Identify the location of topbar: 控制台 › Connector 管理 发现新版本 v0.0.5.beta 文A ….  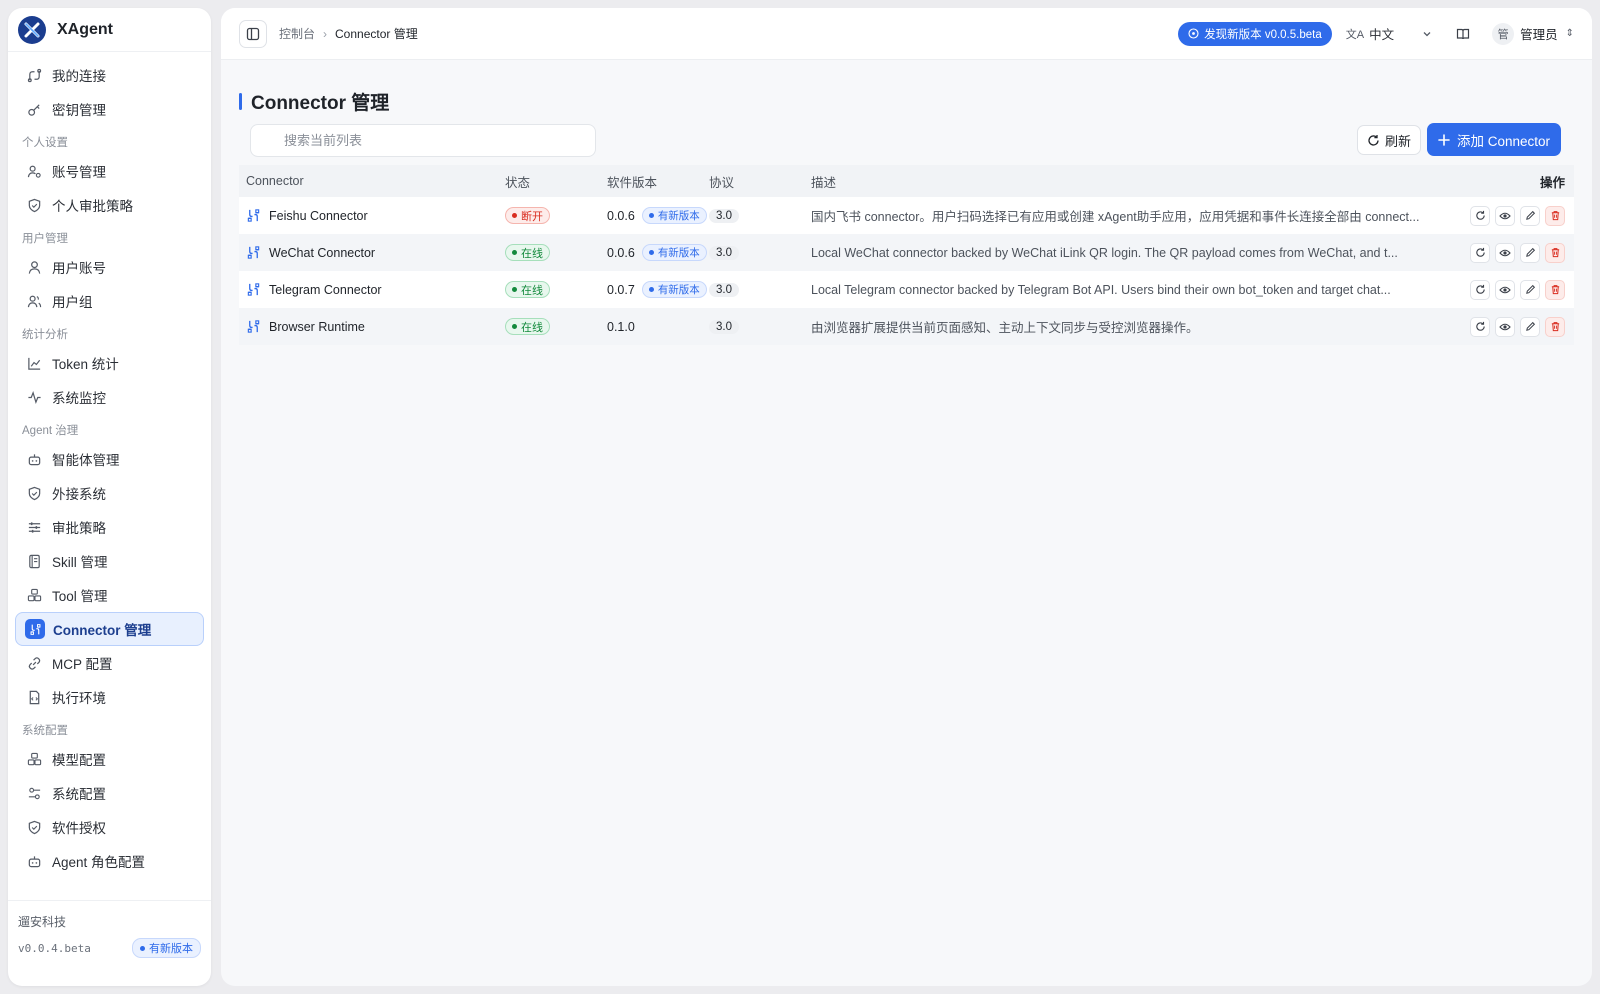
(906, 34).